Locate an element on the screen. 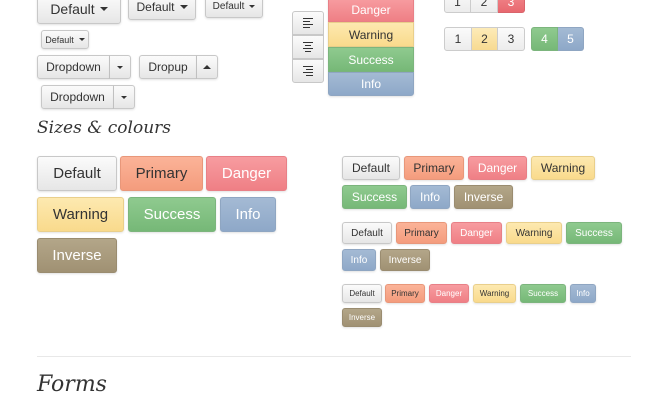  stacked-warning-label: Warning is located at coordinates (371, 34).